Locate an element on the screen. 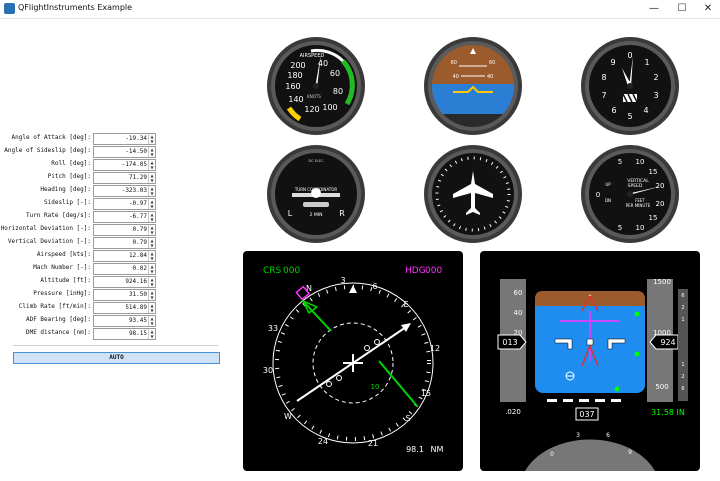  field-label: Turn Rate [deg/s]: is located at coordinates (58, 215).